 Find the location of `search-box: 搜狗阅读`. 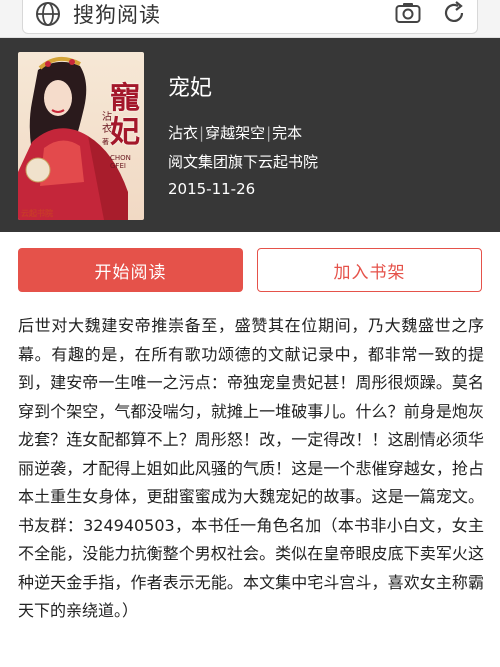

search-box: 搜狗阅读 is located at coordinates (250, 17).